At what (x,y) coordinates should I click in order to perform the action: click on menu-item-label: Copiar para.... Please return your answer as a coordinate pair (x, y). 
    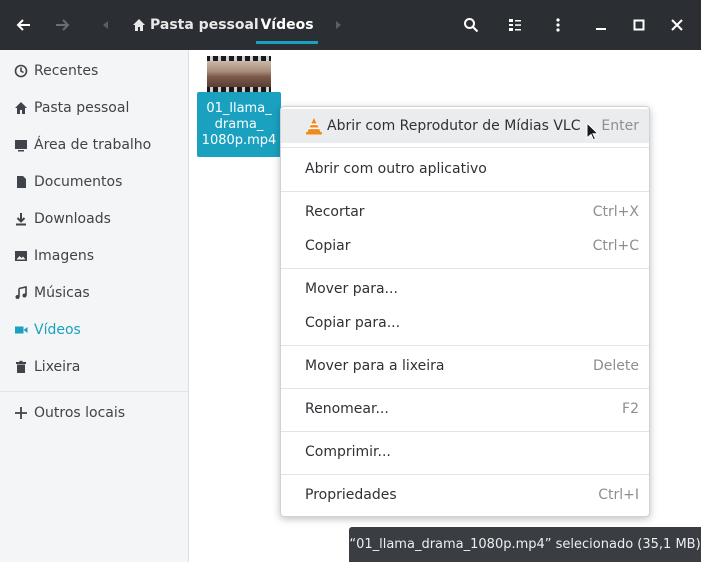
    Looking at the image, I should click on (353, 323).